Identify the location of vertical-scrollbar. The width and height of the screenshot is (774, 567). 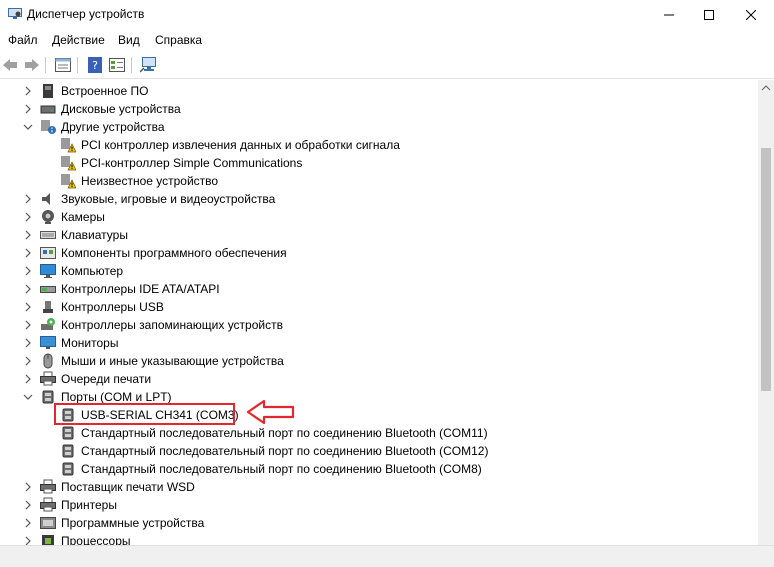
(766, 312).